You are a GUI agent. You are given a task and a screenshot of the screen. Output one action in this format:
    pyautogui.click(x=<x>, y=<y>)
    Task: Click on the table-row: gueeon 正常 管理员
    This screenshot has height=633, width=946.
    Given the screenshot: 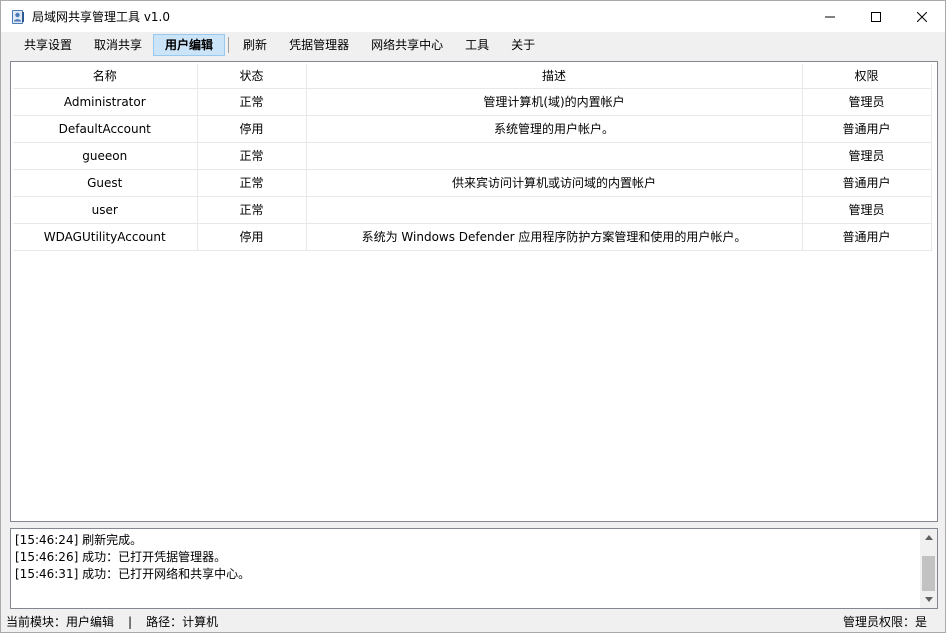 What is the action you would take?
    pyautogui.click(x=472, y=156)
    